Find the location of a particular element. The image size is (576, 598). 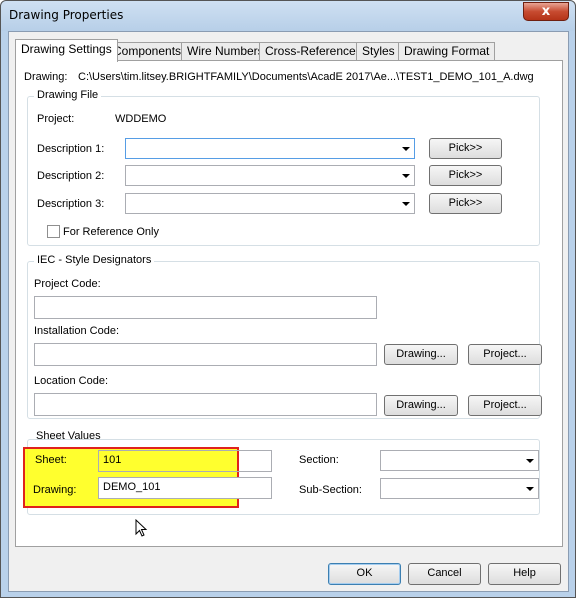

description-2-combo is located at coordinates (270, 175).